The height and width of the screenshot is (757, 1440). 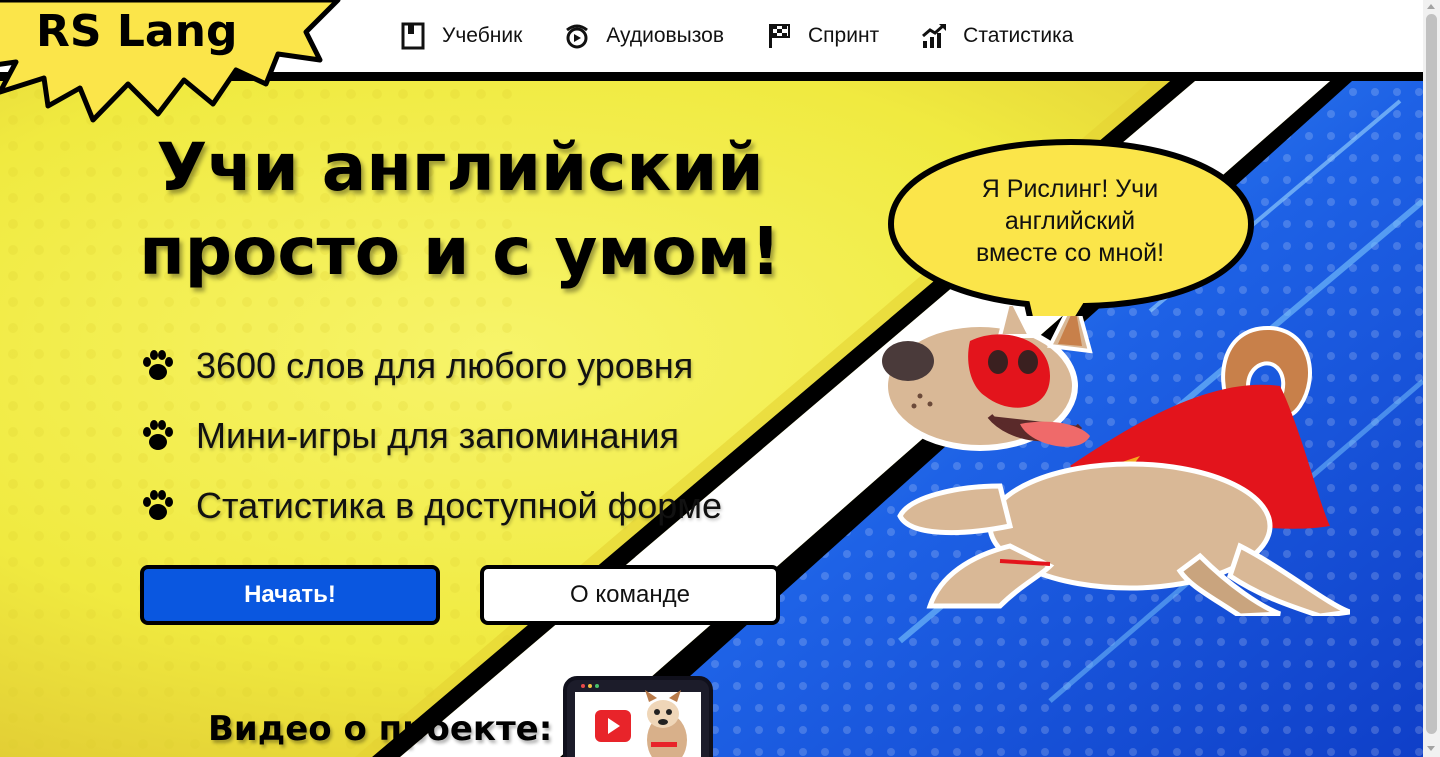 I want to click on hero-title-line-1: Учи английский, so click(x=460, y=167).